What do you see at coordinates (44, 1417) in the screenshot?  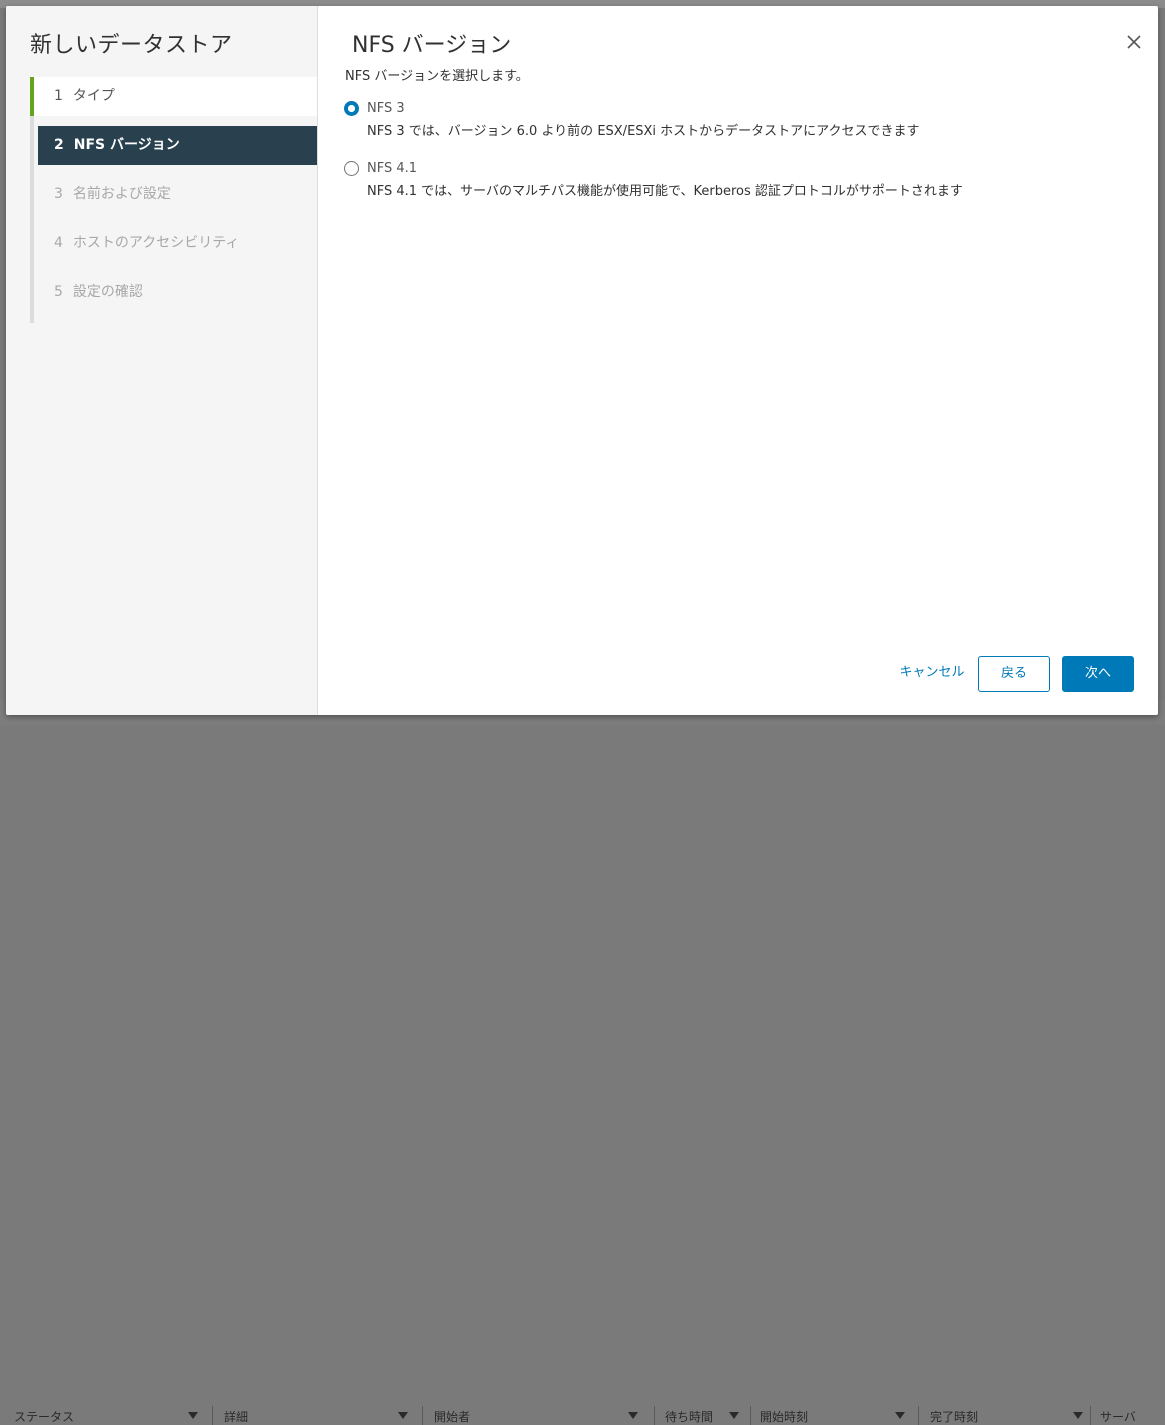 I see `table-header-status: ステータス` at bounding box center [44, 1417].